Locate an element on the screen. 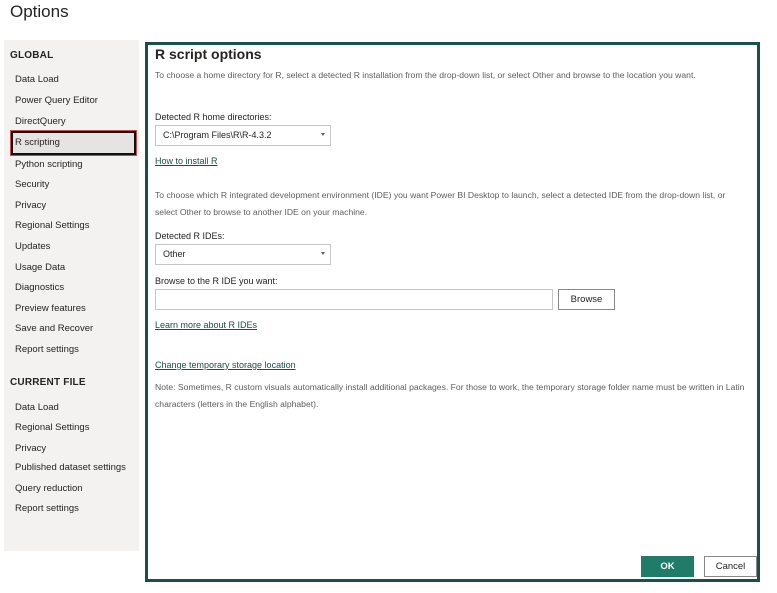 Image resolution: width=777 pixels, height=593 pixels. sidebar-item-python-scripting: Python scripting is located at coordinates (49, 164).